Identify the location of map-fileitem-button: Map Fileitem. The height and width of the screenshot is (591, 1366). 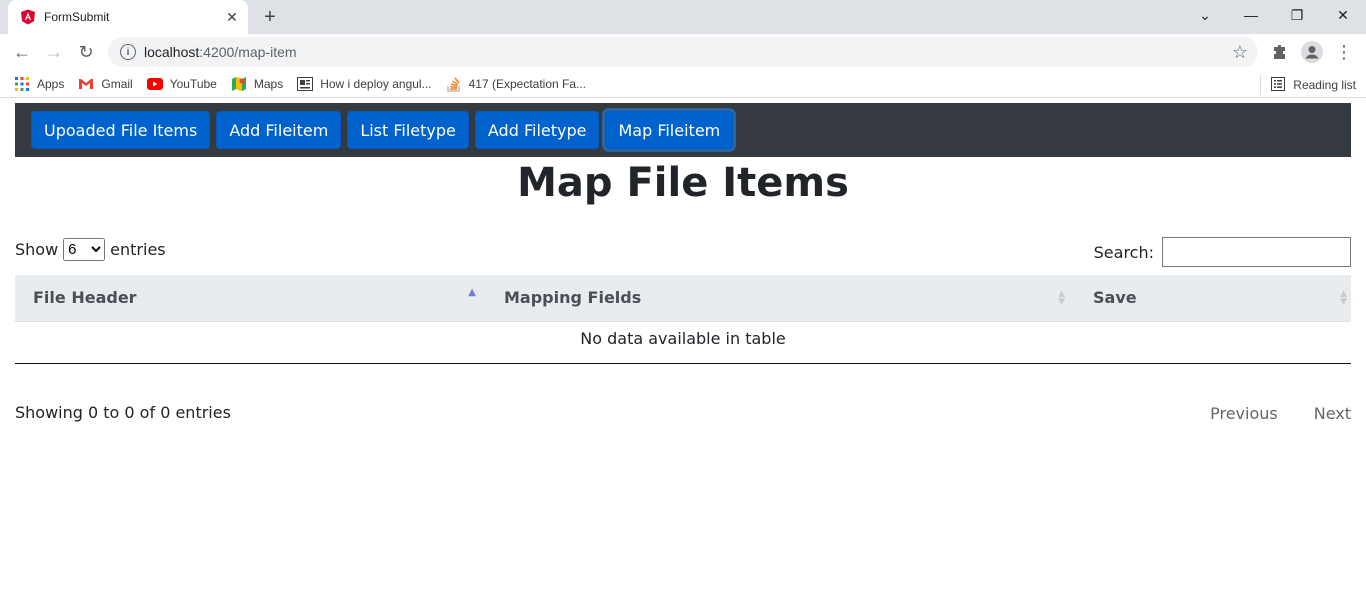
(669, 130).